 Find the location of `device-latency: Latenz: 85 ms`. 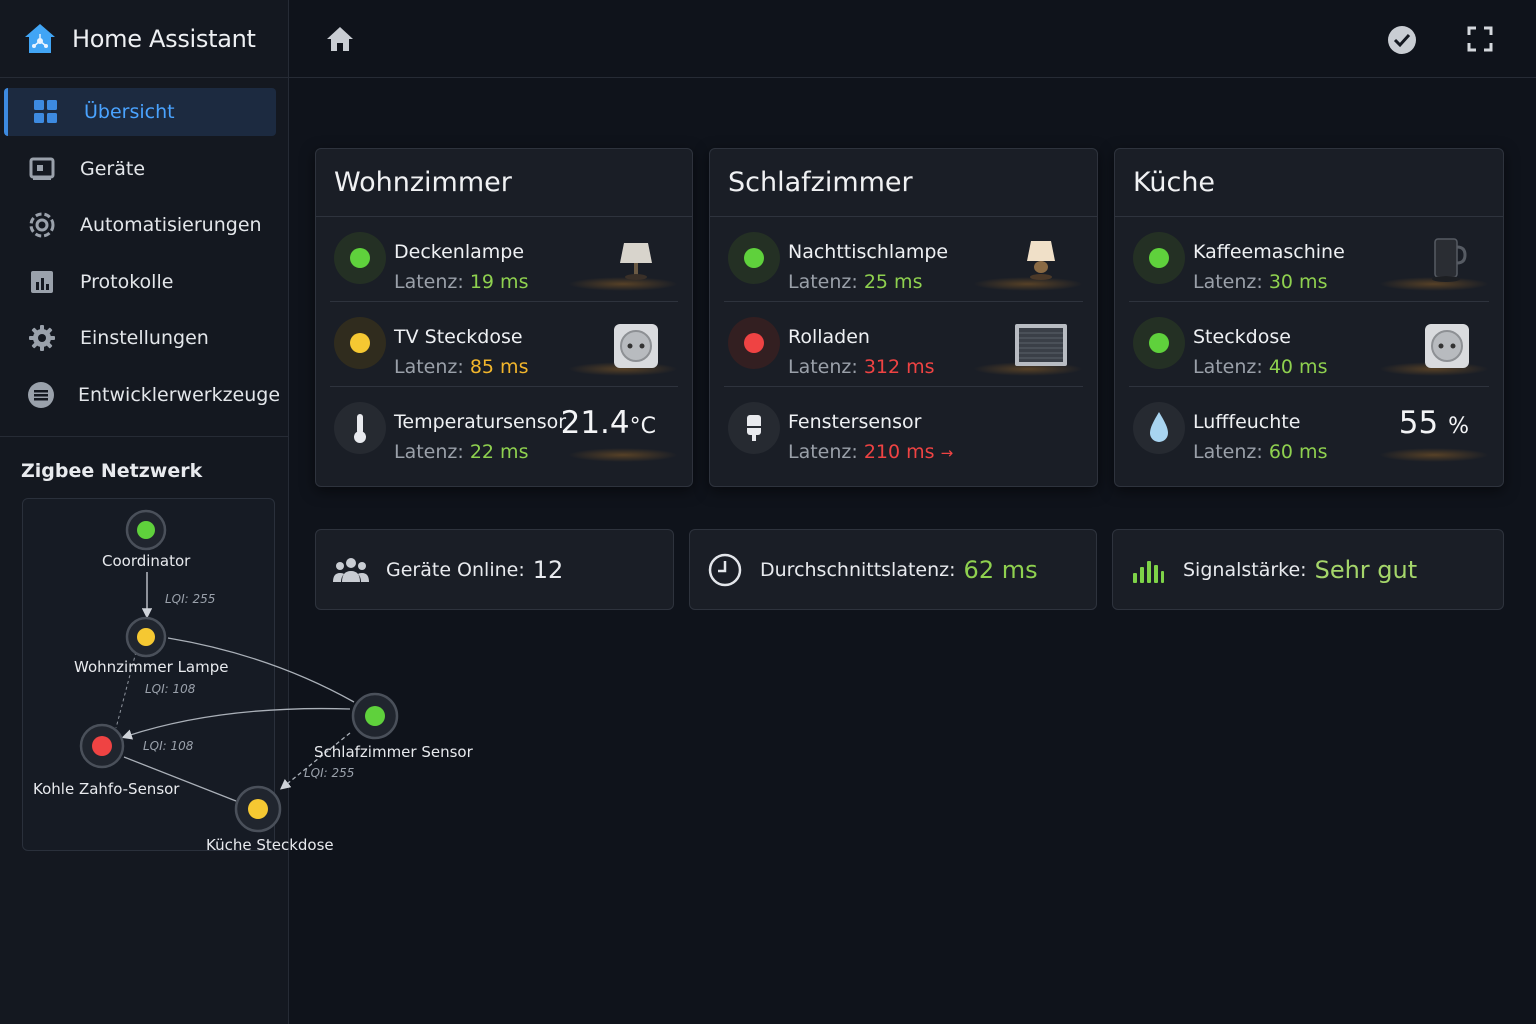

device-latency: Latenz: 85 ms is located at coordinates (461, 367).